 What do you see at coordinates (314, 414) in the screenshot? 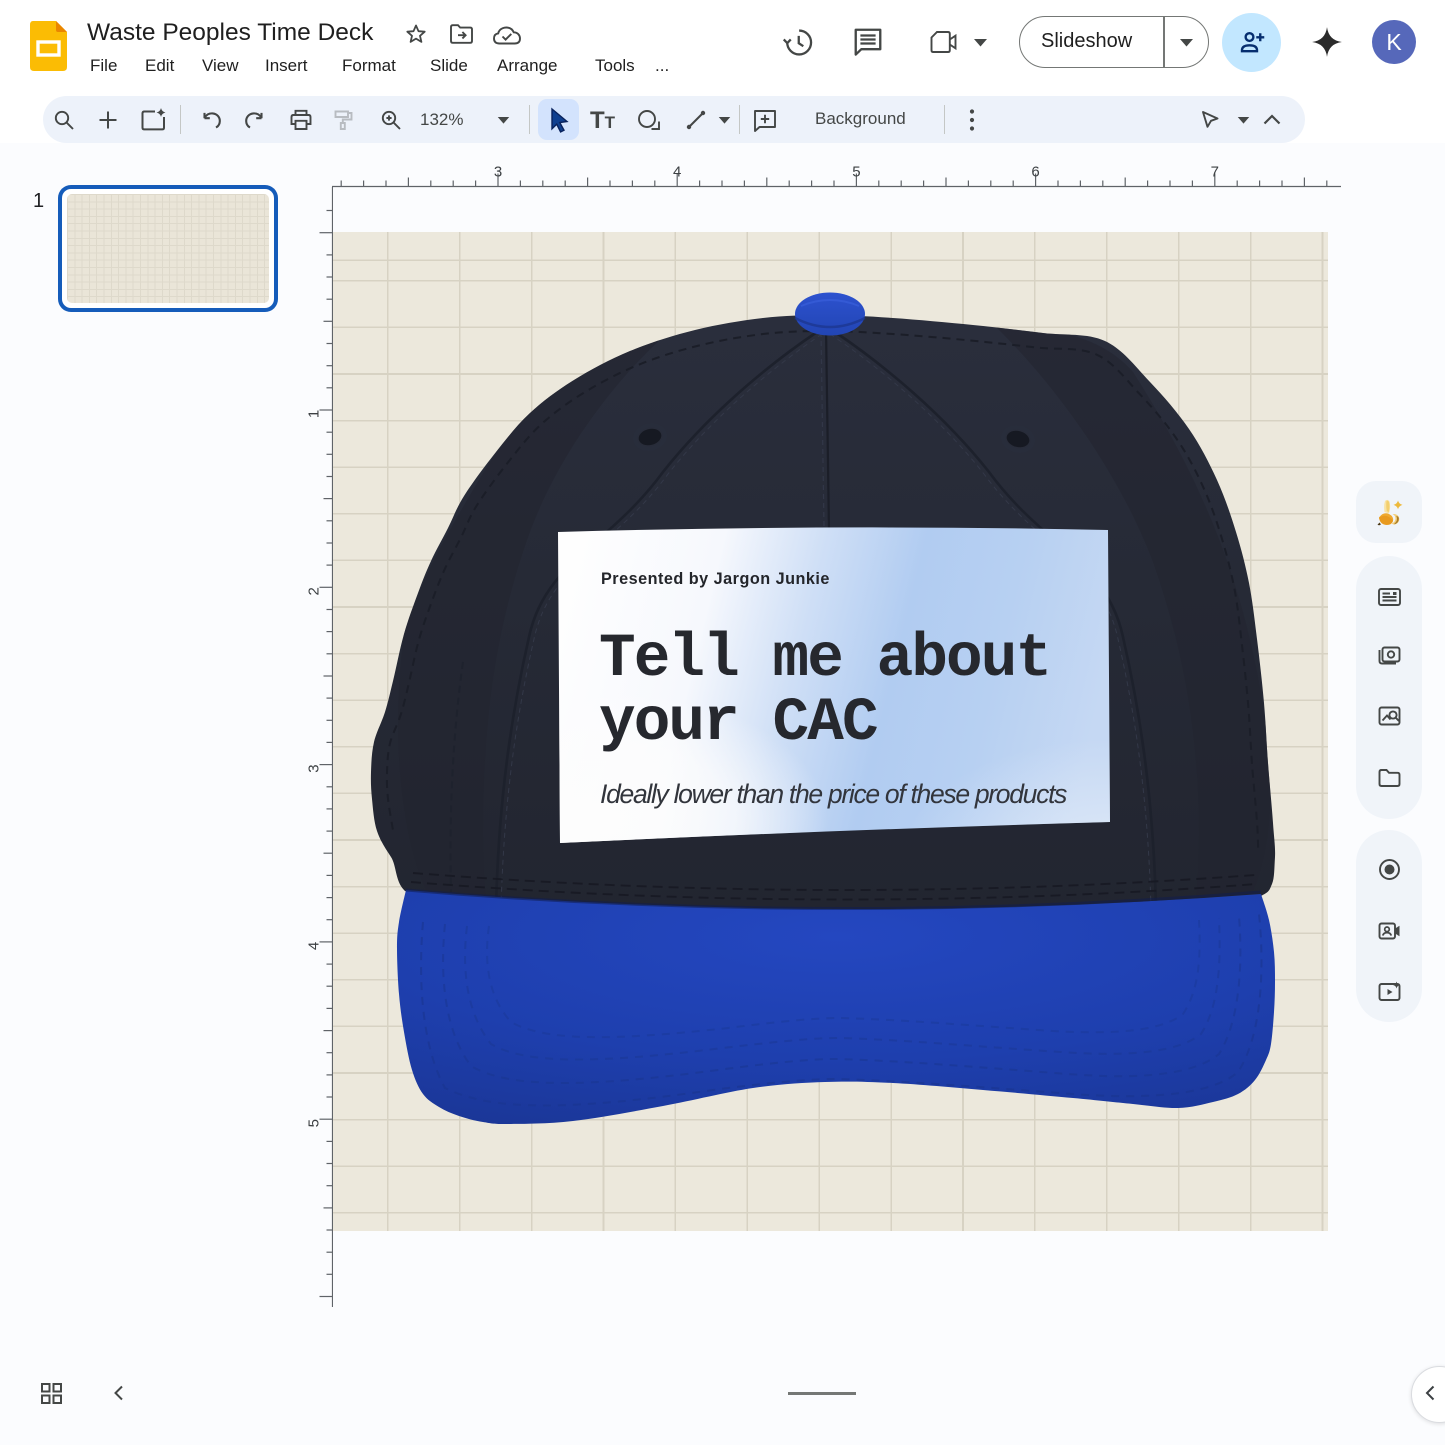
I see `svg-text: 1` at bounding box center [314, 414].